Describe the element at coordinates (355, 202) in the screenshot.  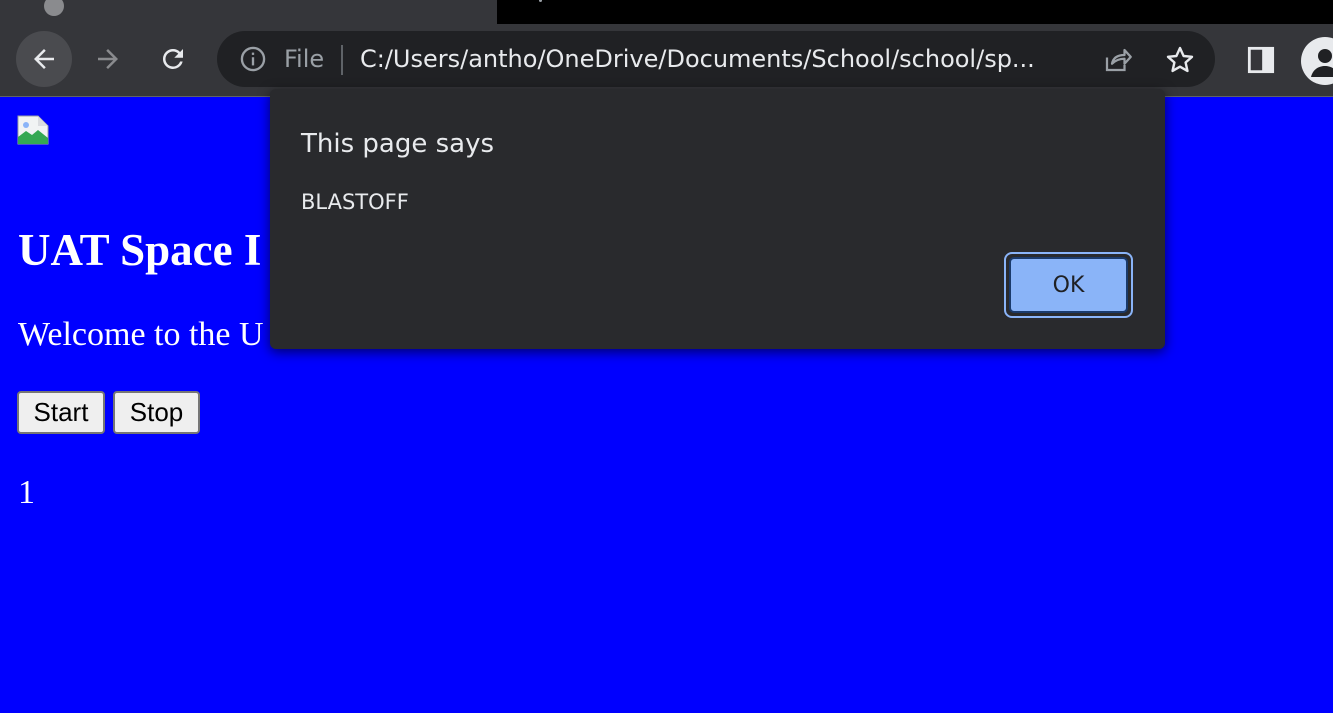
I see `alert-message: BLASTOFF` at that location.